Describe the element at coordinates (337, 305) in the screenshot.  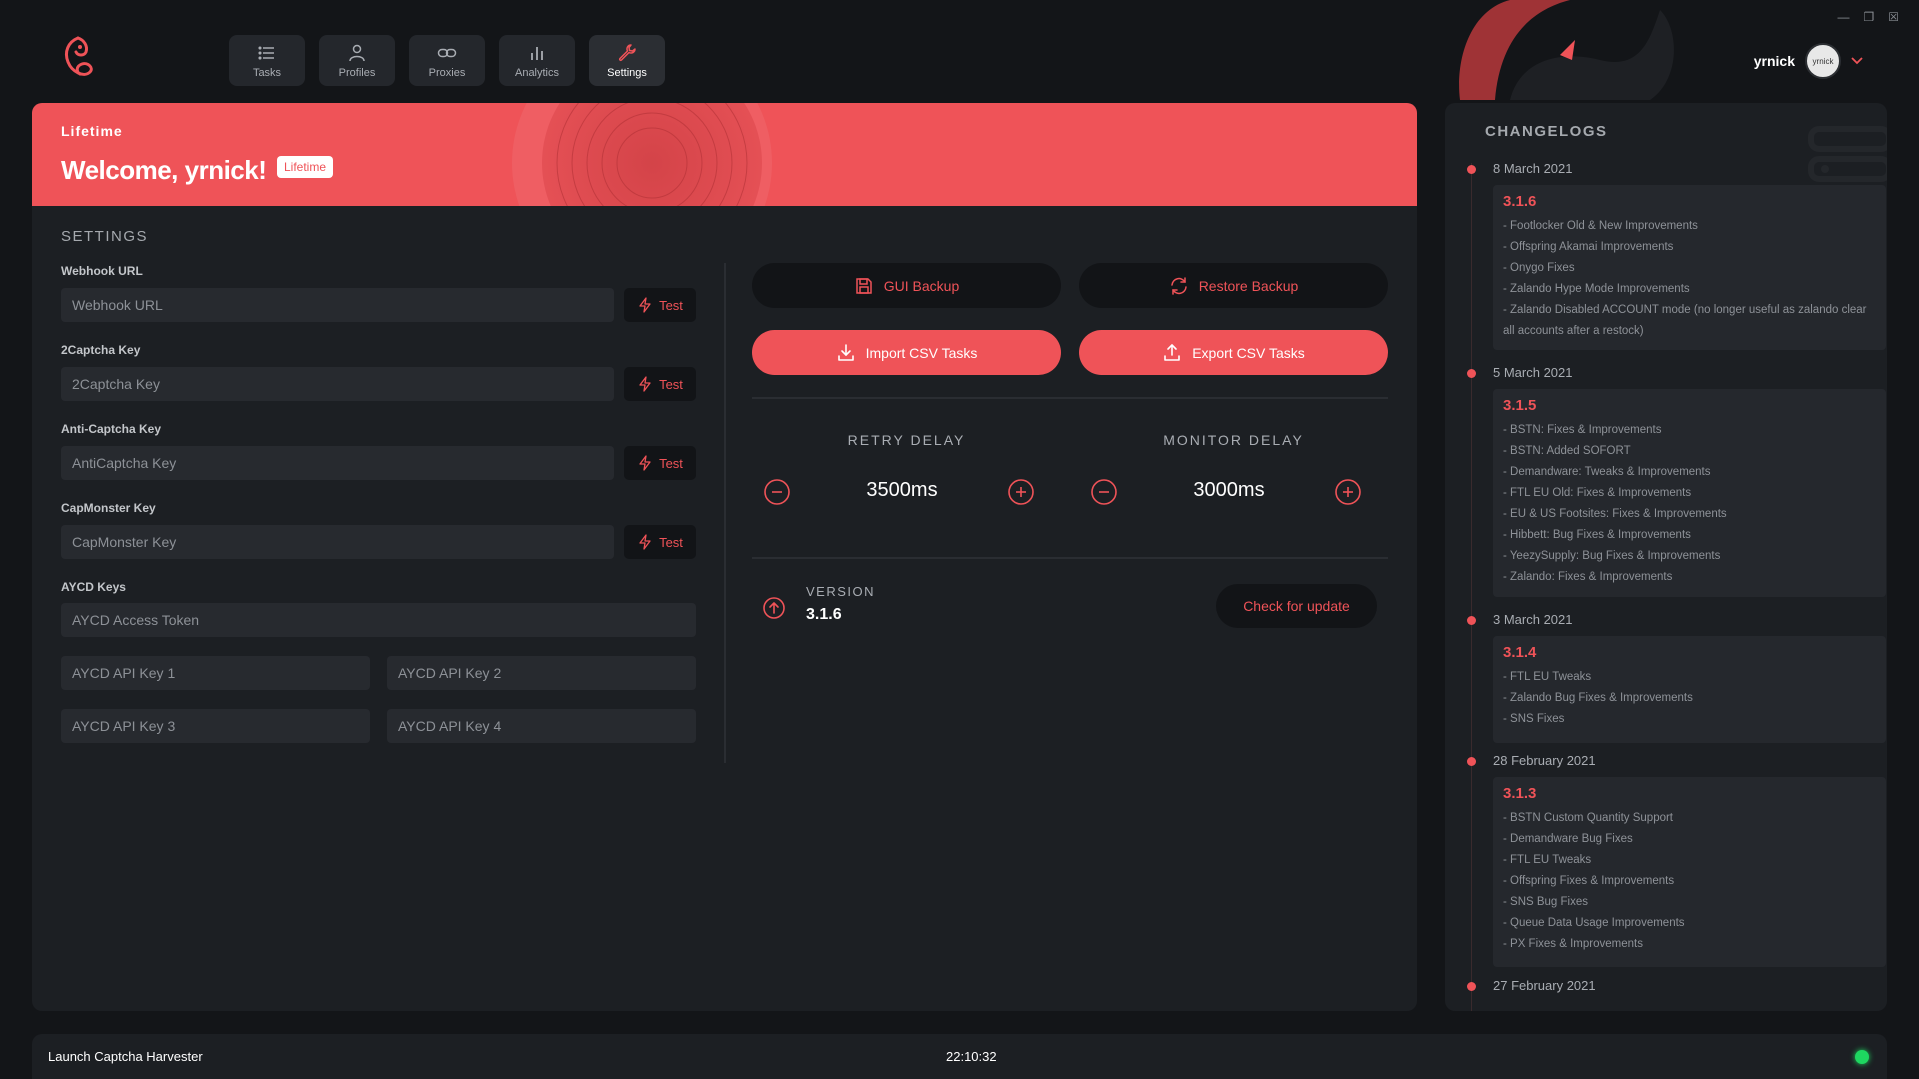
I see `webhook-input: Webhook URL` at that location.